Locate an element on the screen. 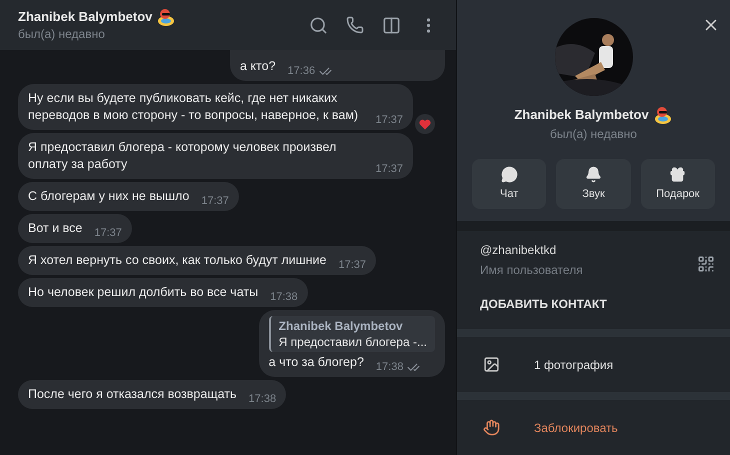 The width and height of the screenshot is (730, 455). profile-action-button: Чат is located at coordinates (509, 184).